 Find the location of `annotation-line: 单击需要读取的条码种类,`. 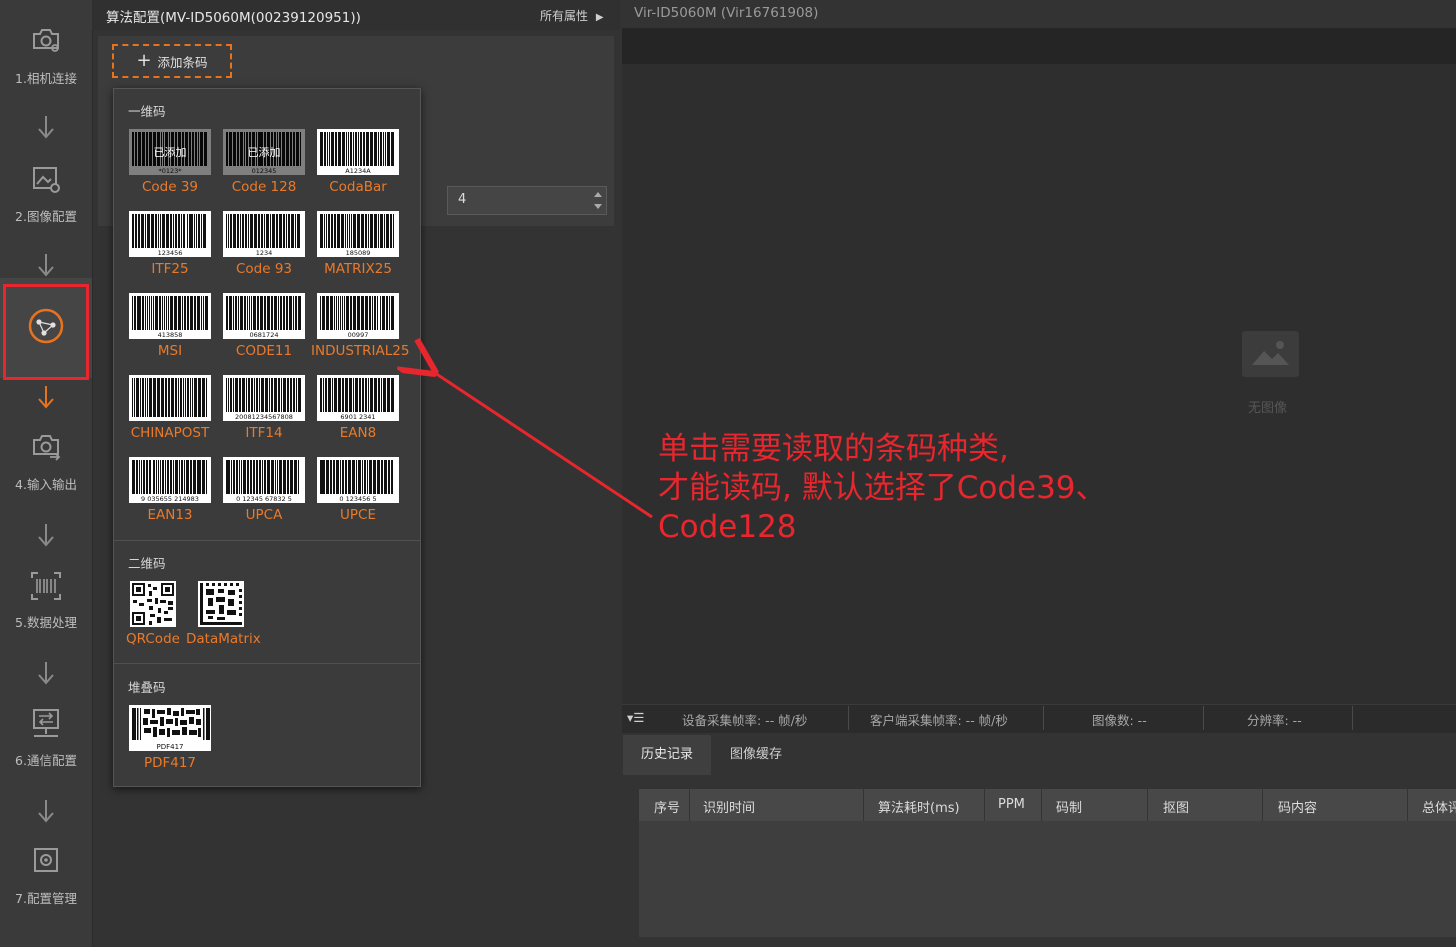

annotation-line: 单击需要读取的条码种类, is located at coordinates (833, 449).